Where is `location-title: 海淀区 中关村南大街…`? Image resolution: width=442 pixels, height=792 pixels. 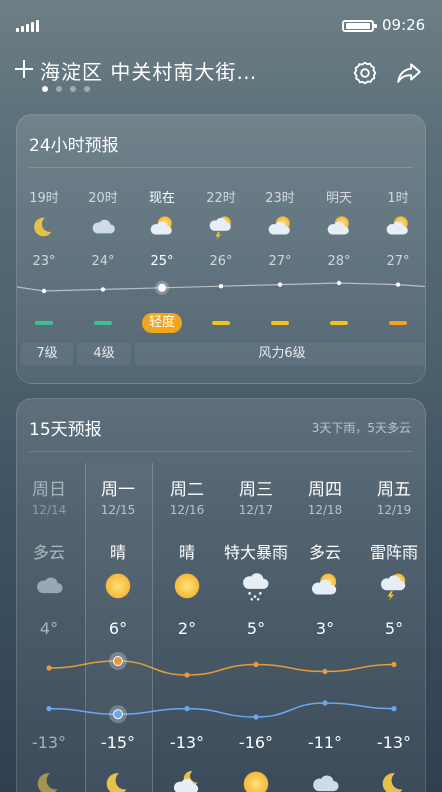 location-title: 海淀区 中关村南大街… is located at coordinates (148, 70).